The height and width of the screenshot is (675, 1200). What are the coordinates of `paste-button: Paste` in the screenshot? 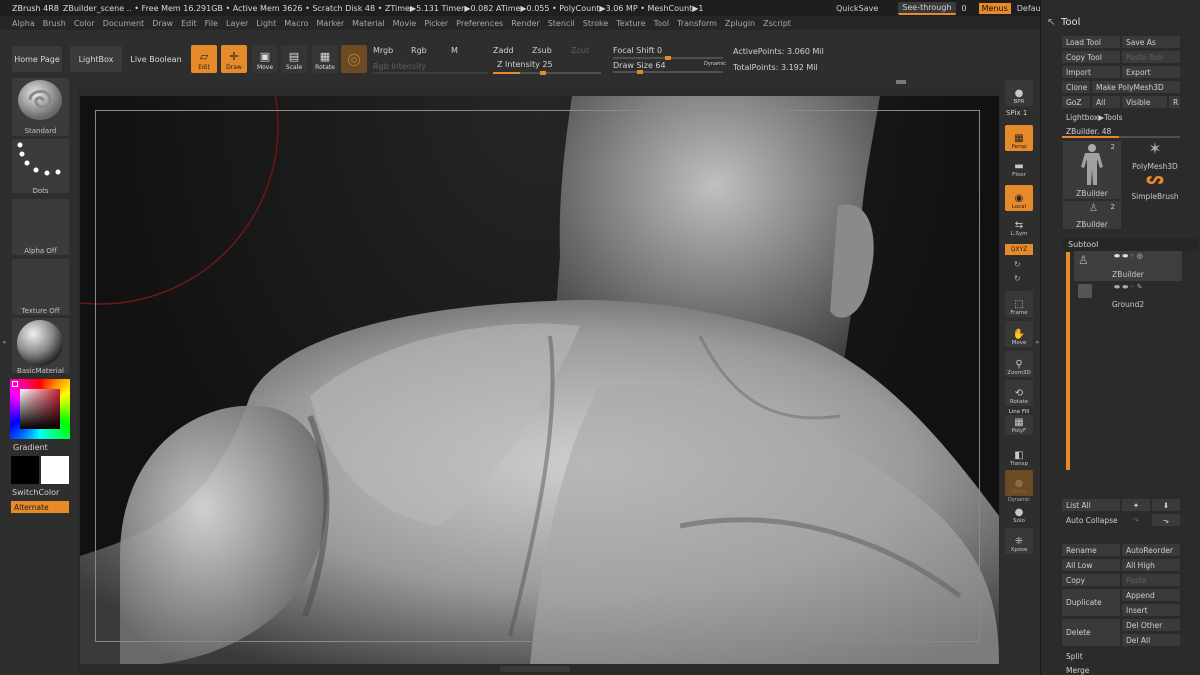 It's located at (1151, 580).